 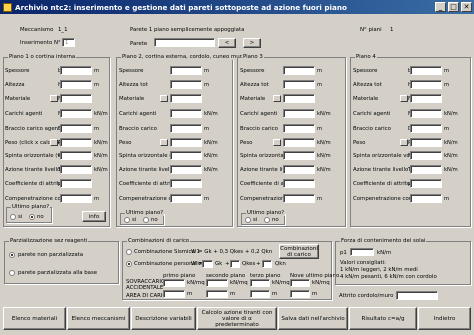 What do you see at coordinates (163, 318) in the screenshot?
I see `descrizione-variabili-button: Descrizione variabili` at bounding box center [163, 318].